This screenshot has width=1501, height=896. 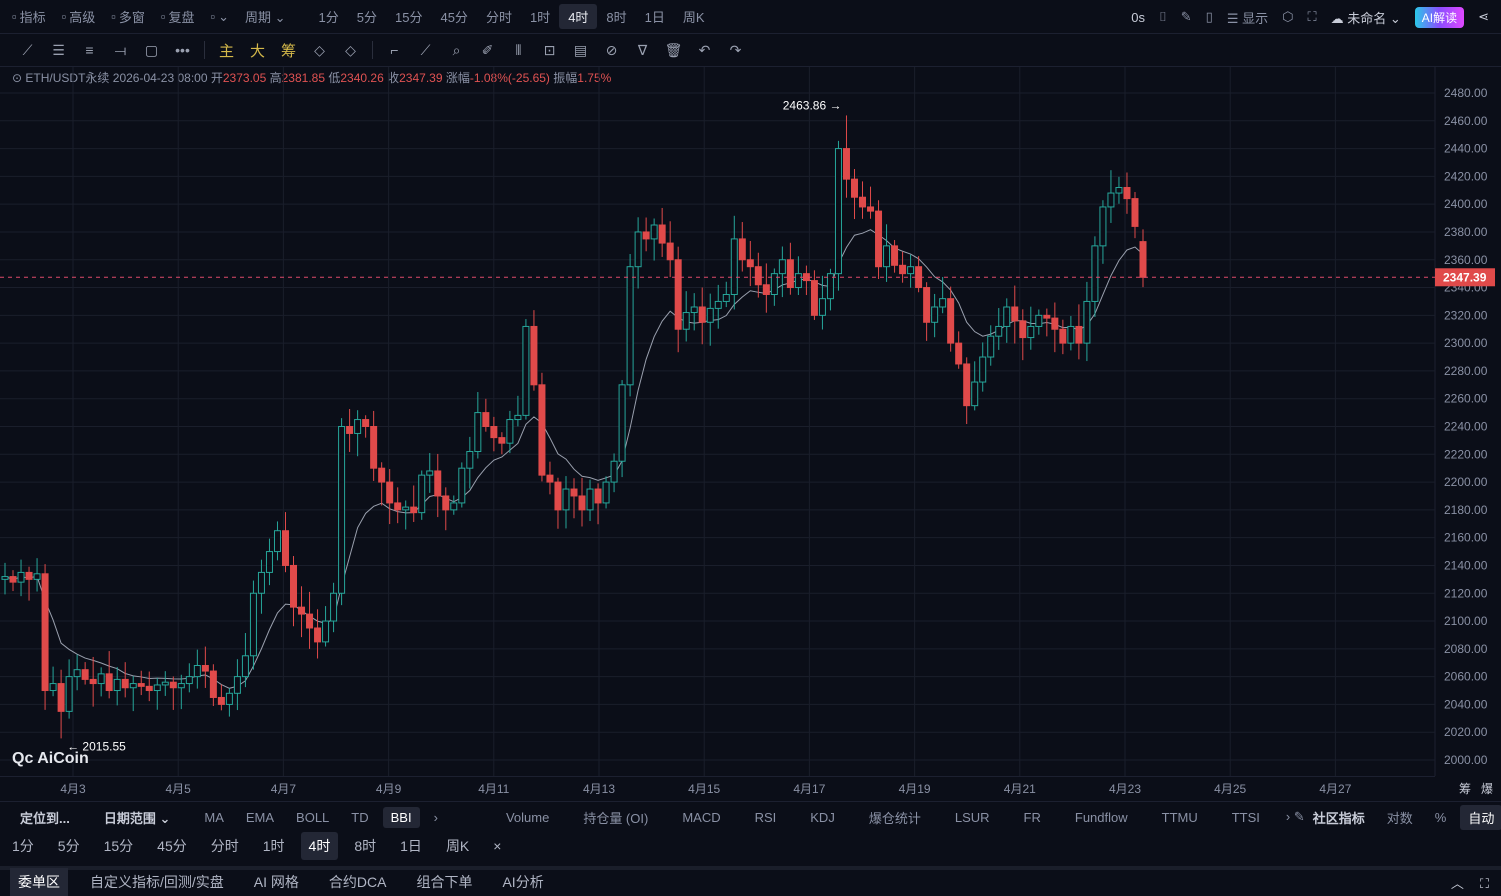 What do you see at coordinates (1484, 883) in the screenshot?
I see `expand-icon: ⛶` at bounding box center [1484, 883].